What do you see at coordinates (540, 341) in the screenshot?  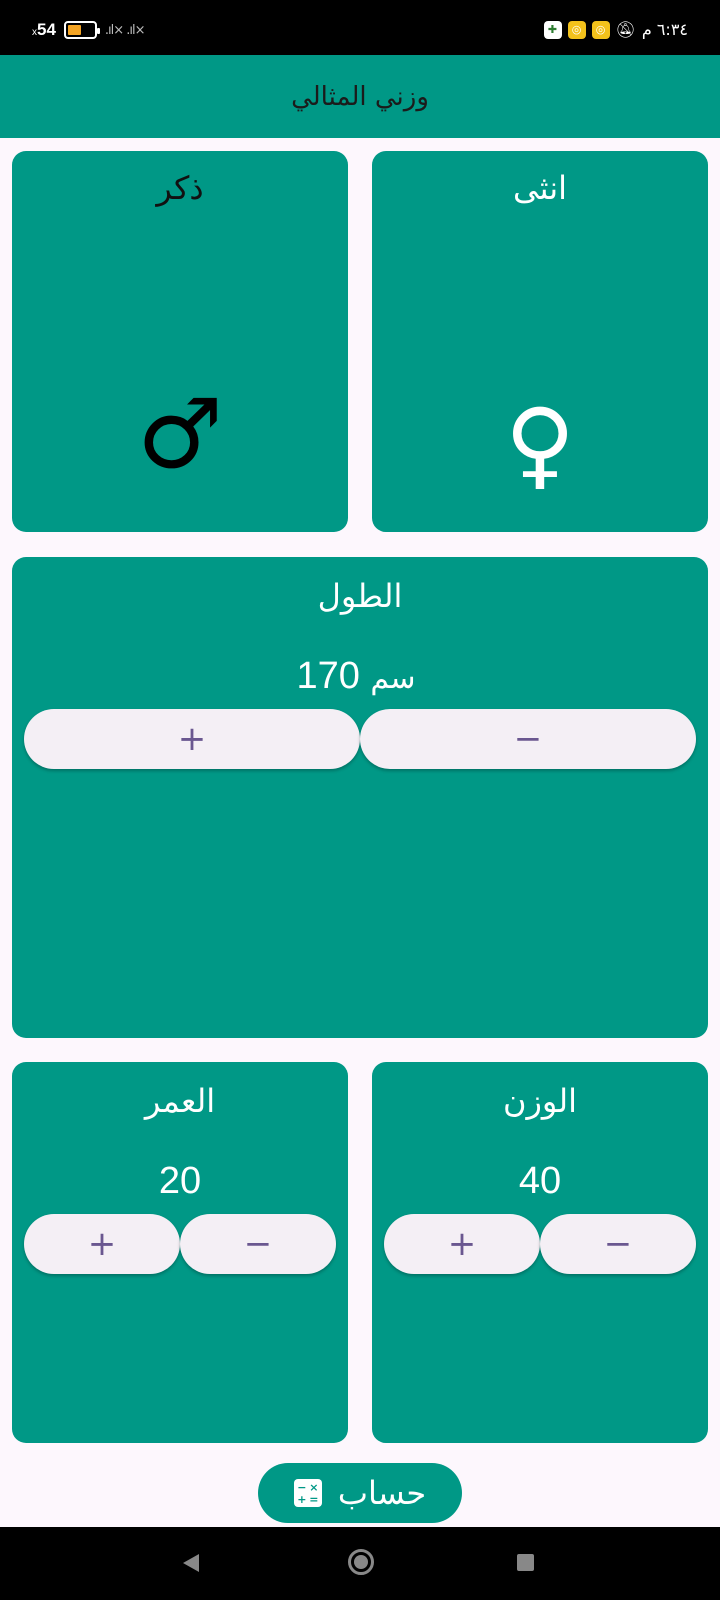 I see `female-card: انثى ♀` at bounding box center [540, 341].